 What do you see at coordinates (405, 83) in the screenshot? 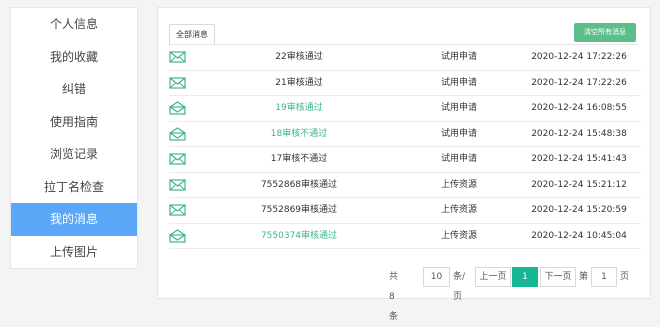
I see `message-row: 21审核通过 试用申请 2020-12-24 17:22:26` at bounding box center [405, 83].